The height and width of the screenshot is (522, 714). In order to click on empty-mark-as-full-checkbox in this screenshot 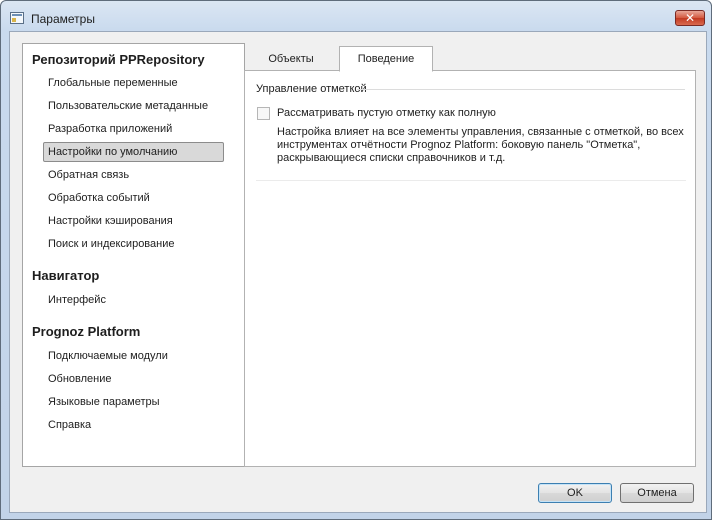, I will do `click(263, 113)`.